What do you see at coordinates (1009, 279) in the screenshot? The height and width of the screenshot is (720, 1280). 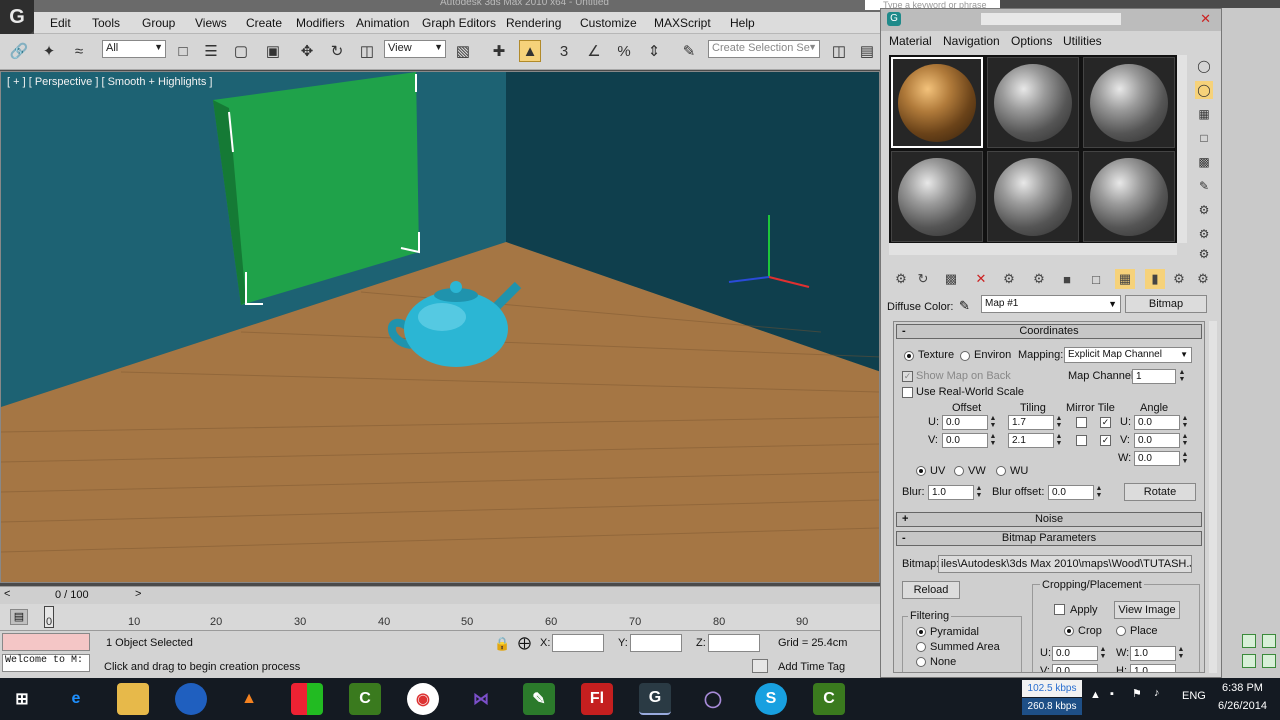 I see `make-unique-icon: ⚙` at bounding box center [1009, 279].